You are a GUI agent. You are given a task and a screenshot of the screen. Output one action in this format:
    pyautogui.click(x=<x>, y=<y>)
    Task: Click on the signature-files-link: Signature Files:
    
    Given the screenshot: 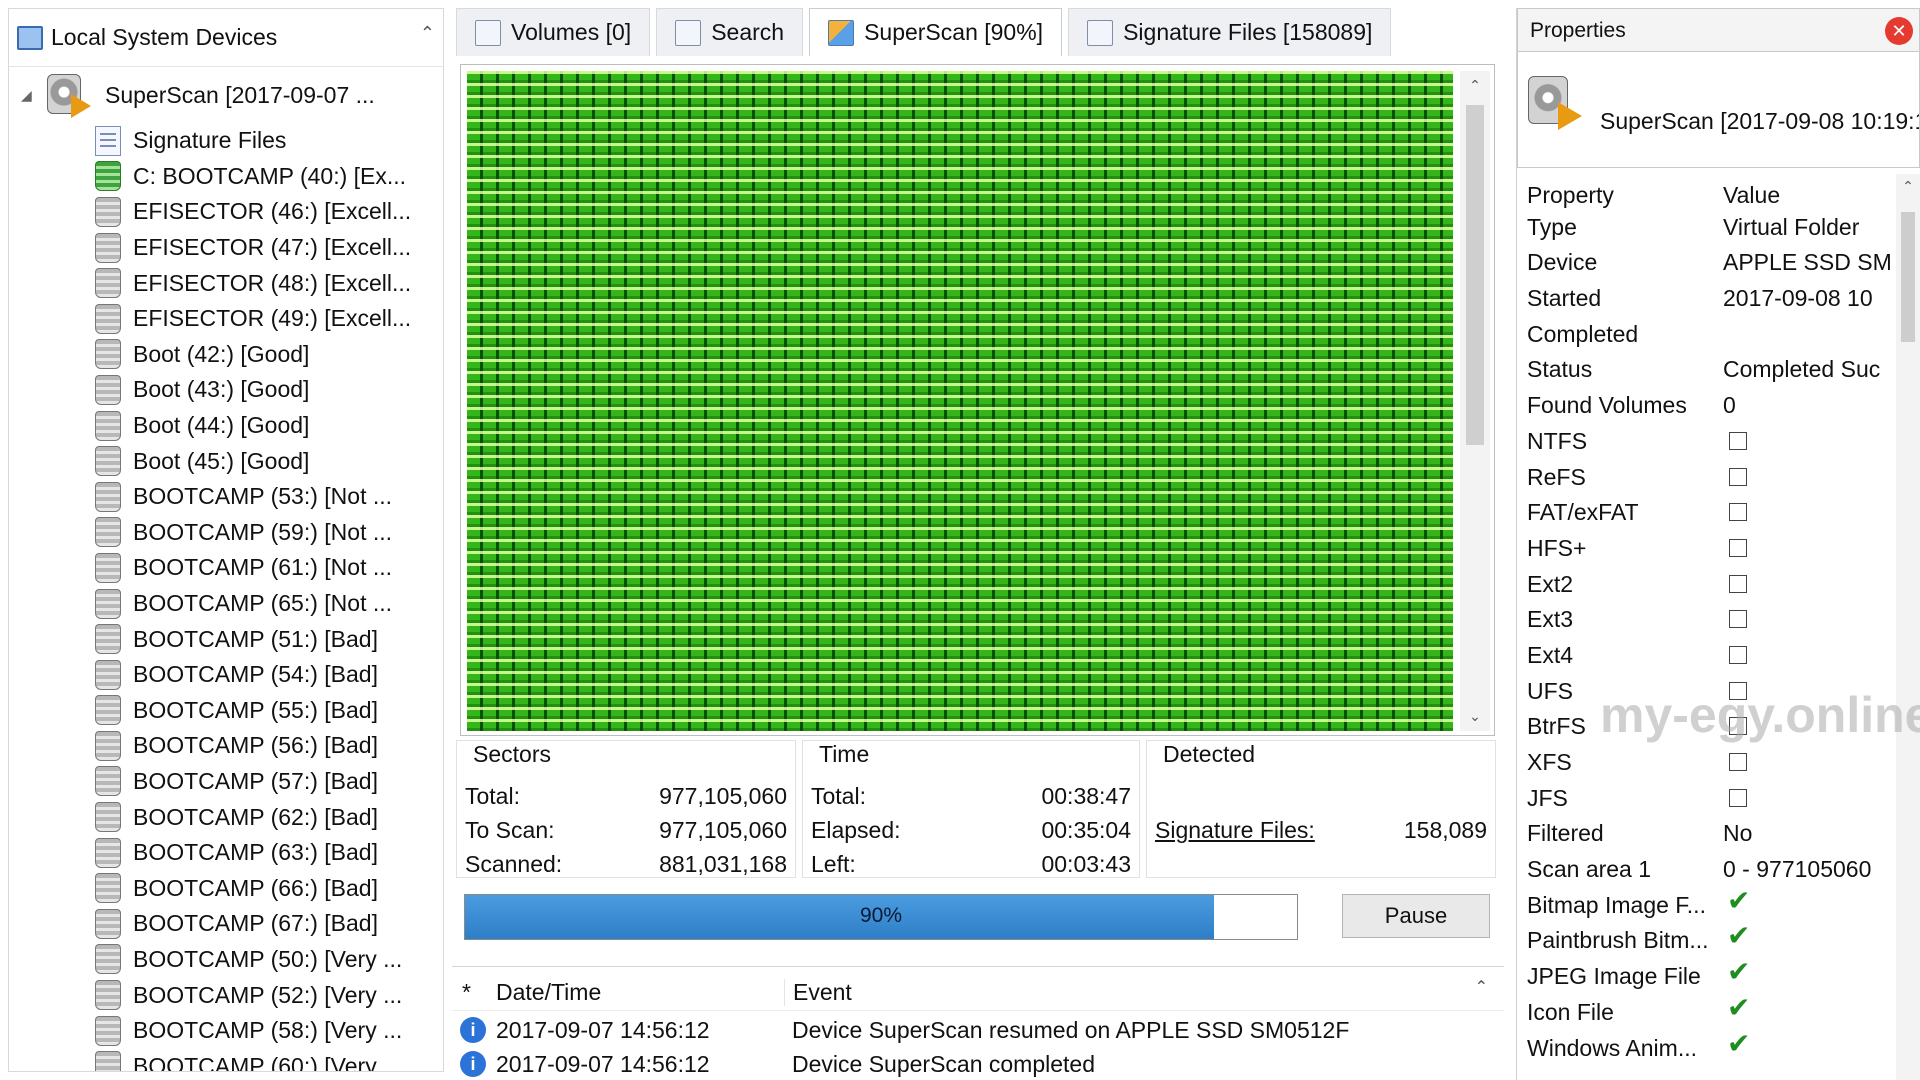 What is the action you would take?
    pyautogui.click(x=1235, y=830)
    